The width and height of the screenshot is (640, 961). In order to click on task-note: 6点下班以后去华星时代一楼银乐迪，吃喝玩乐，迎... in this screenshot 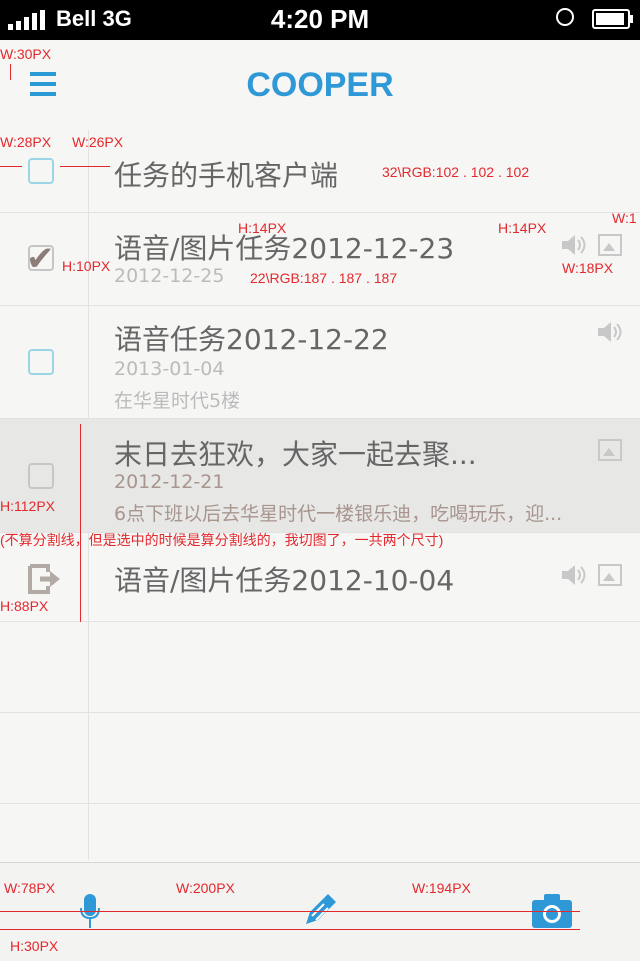, I will do `click(338, 514)`.